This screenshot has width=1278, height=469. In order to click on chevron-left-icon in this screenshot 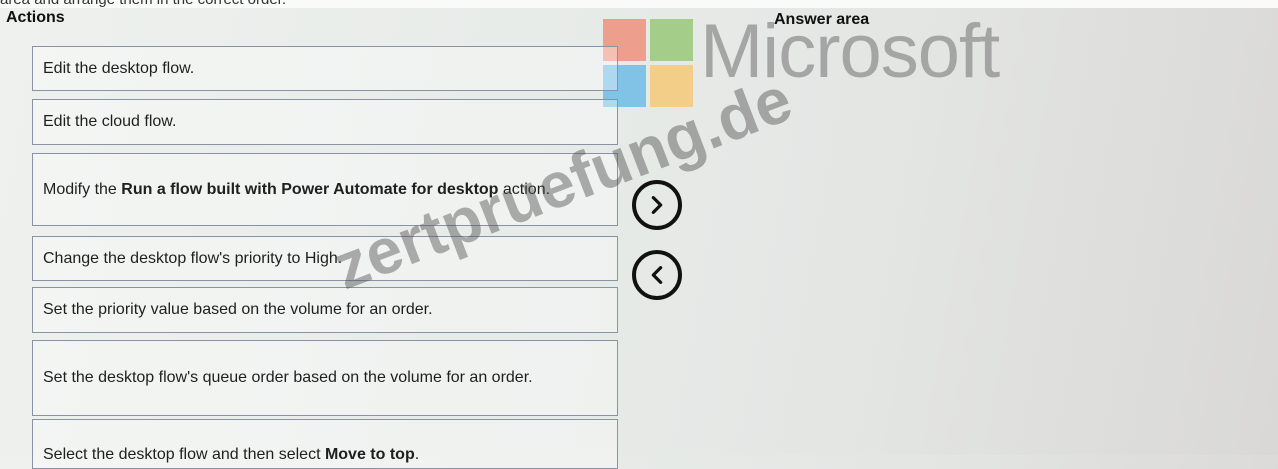, I will do `click(657, 275)`.